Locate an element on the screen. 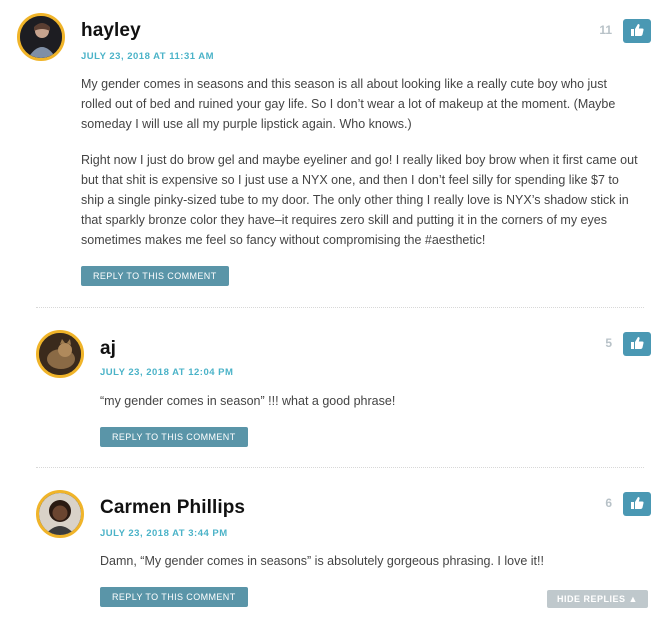  comment-author: aj is located at coordinates (108, 349).